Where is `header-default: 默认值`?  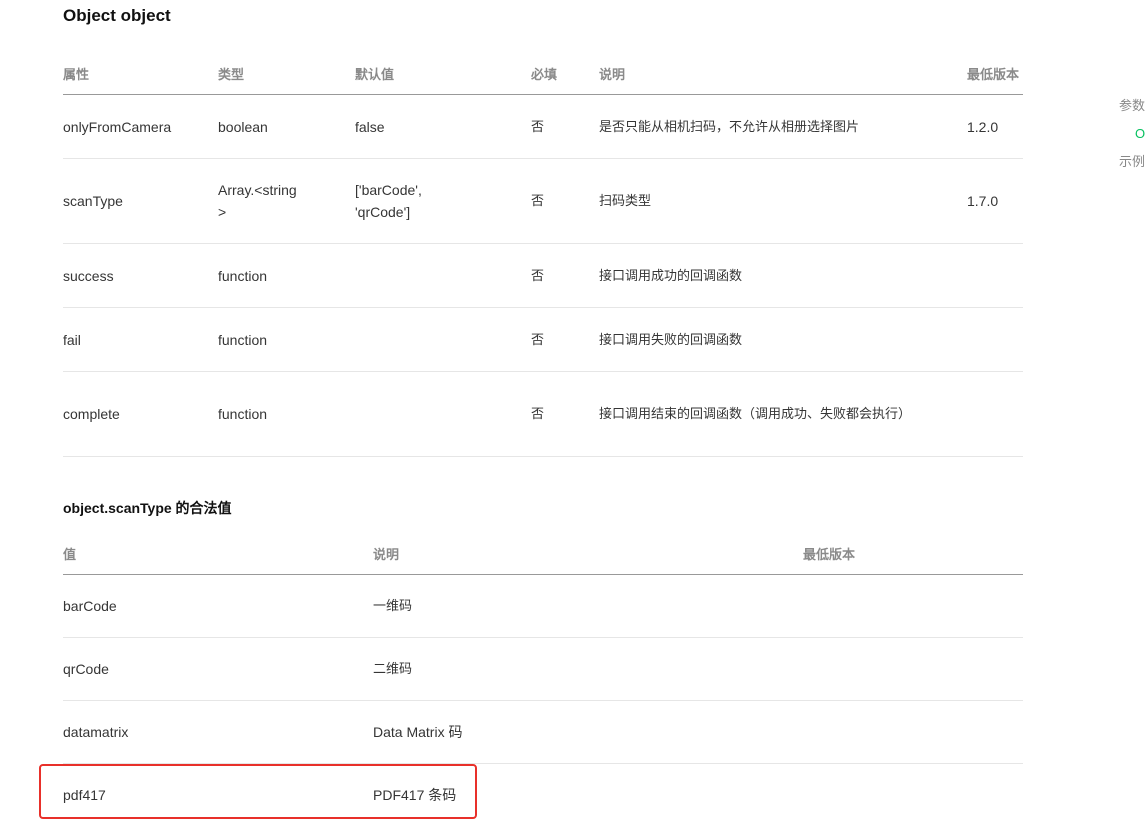 header-default: 默认值 is located at coordinates (443, 73).